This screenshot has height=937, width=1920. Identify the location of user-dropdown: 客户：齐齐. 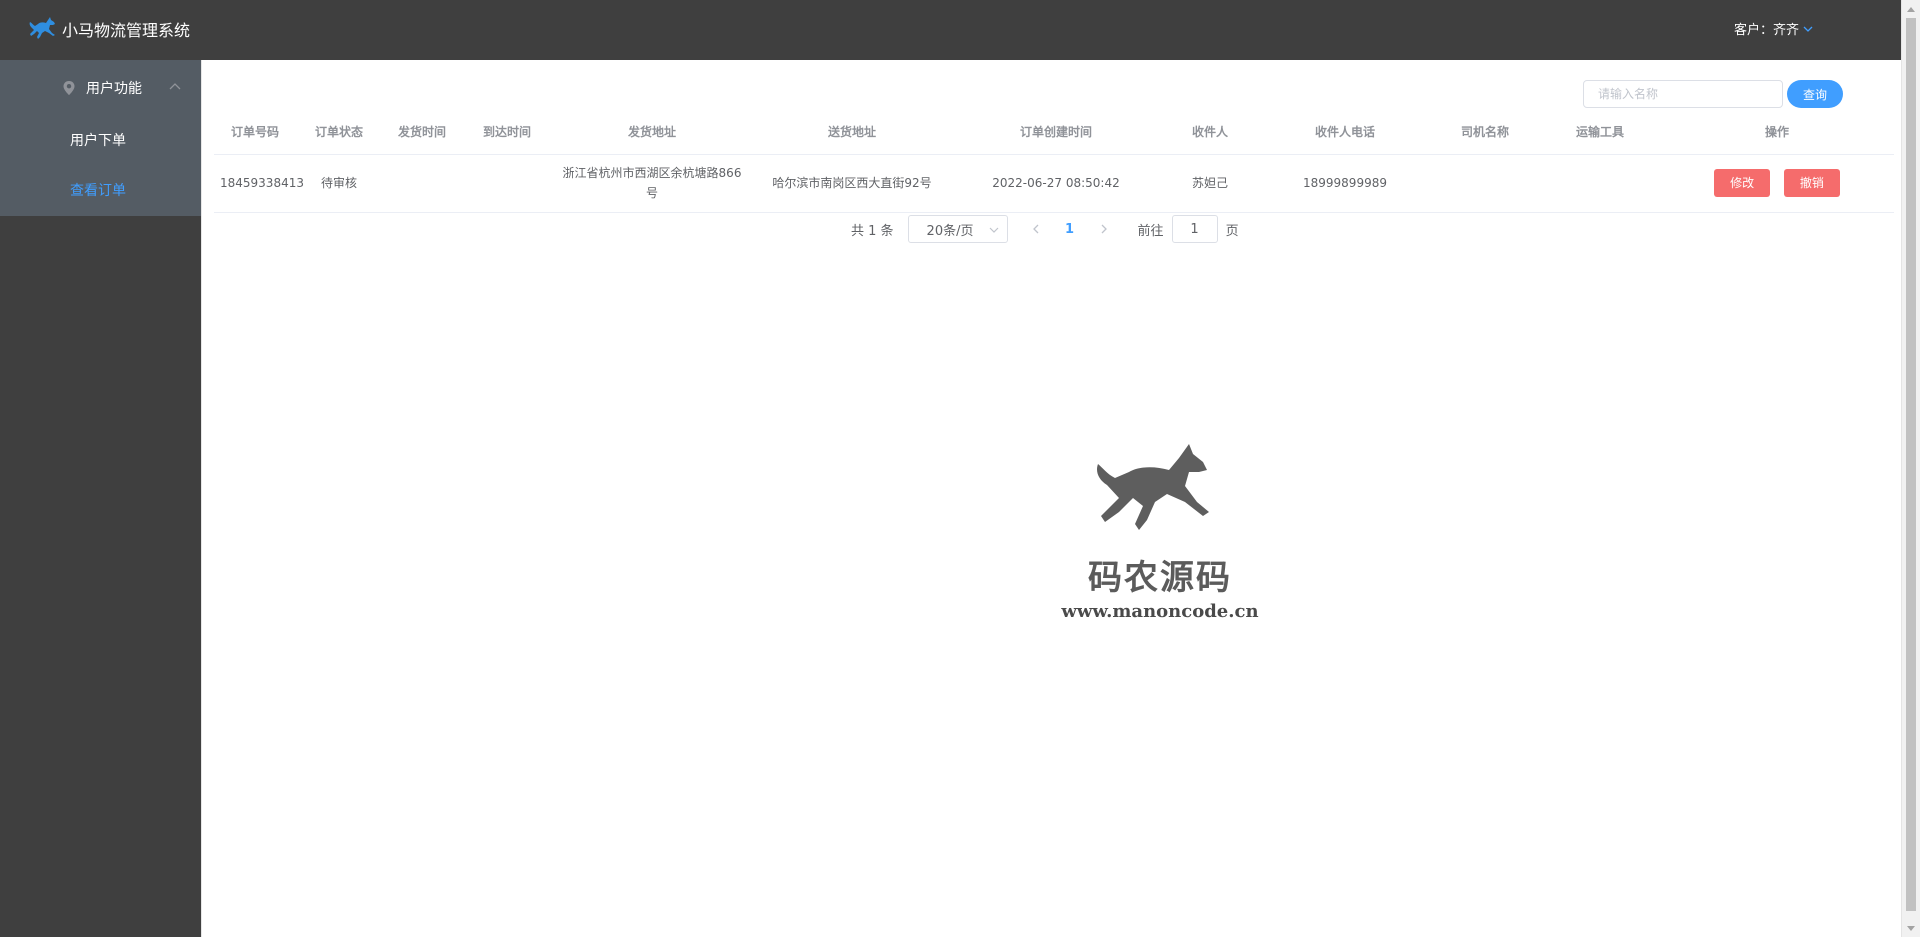
(1773, 28).